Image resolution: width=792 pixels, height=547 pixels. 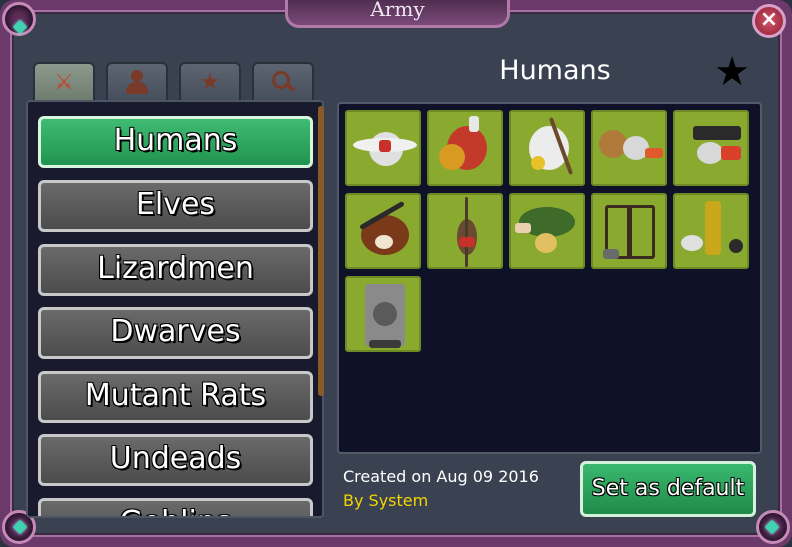 What do you see at coordinates (175, 507) in the screenshot?
I see `race-button-goblins: Goblins` at bounding box center [175, 507].